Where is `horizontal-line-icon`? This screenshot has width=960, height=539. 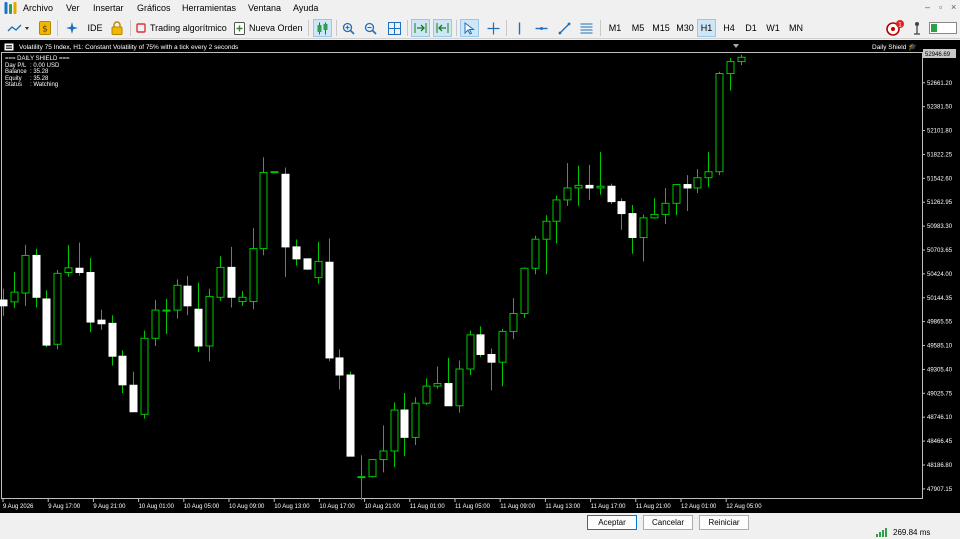 horizontal-line-icon is located at coordinates (541, 28).